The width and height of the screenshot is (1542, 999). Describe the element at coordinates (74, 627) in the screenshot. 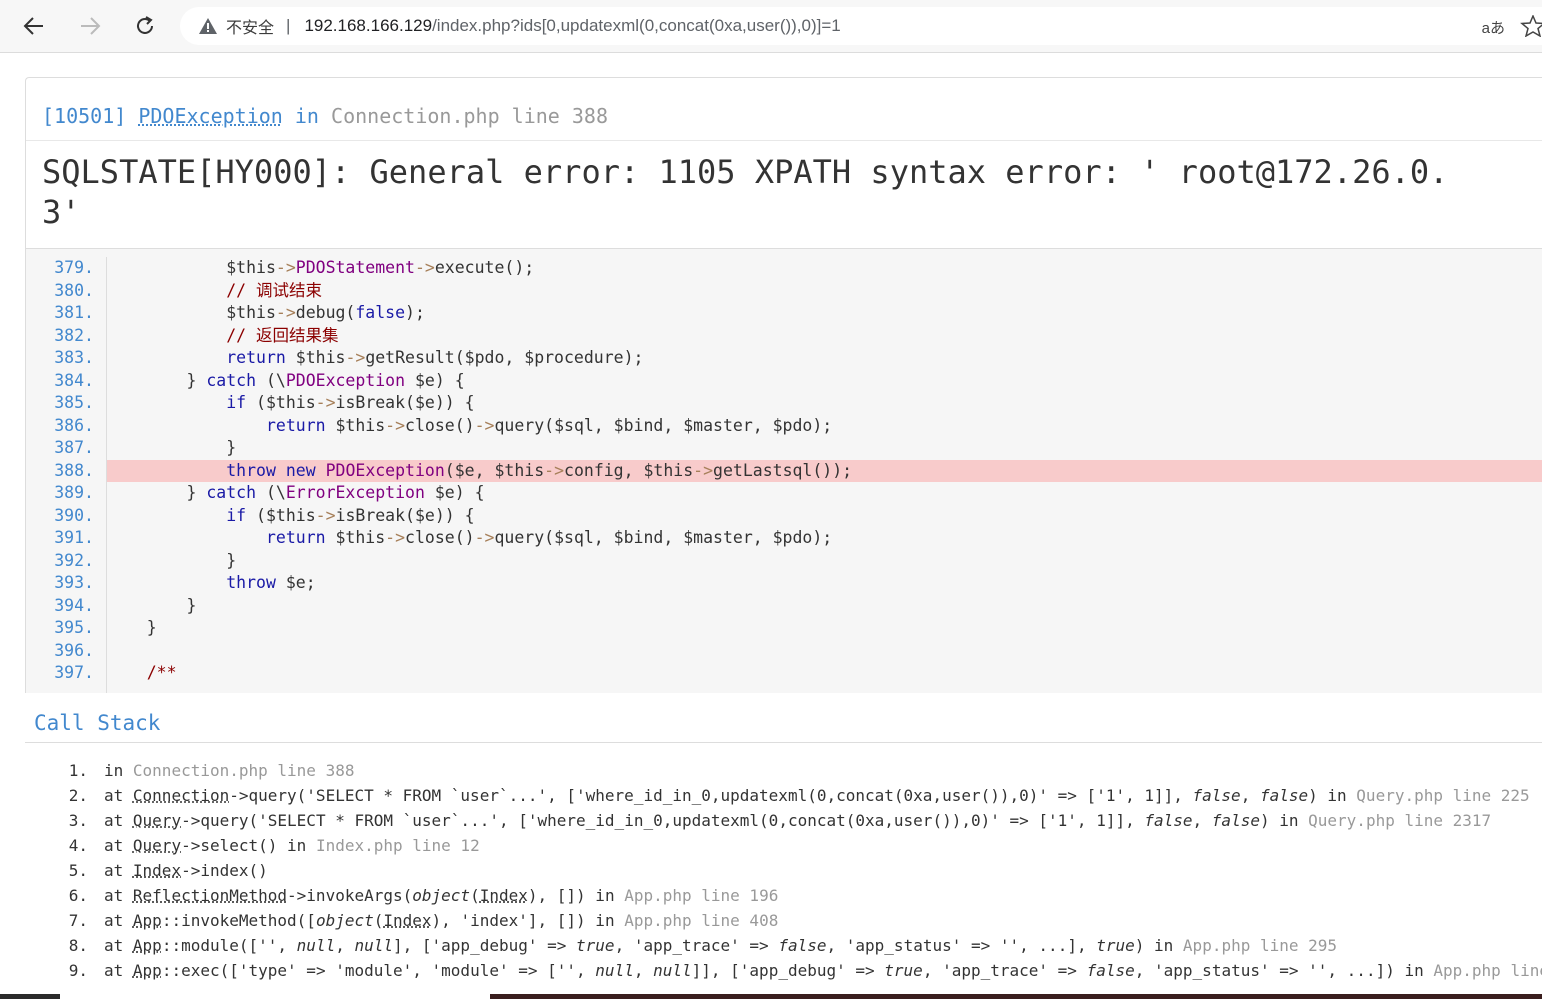

I see `line-number: 395.` at that location.